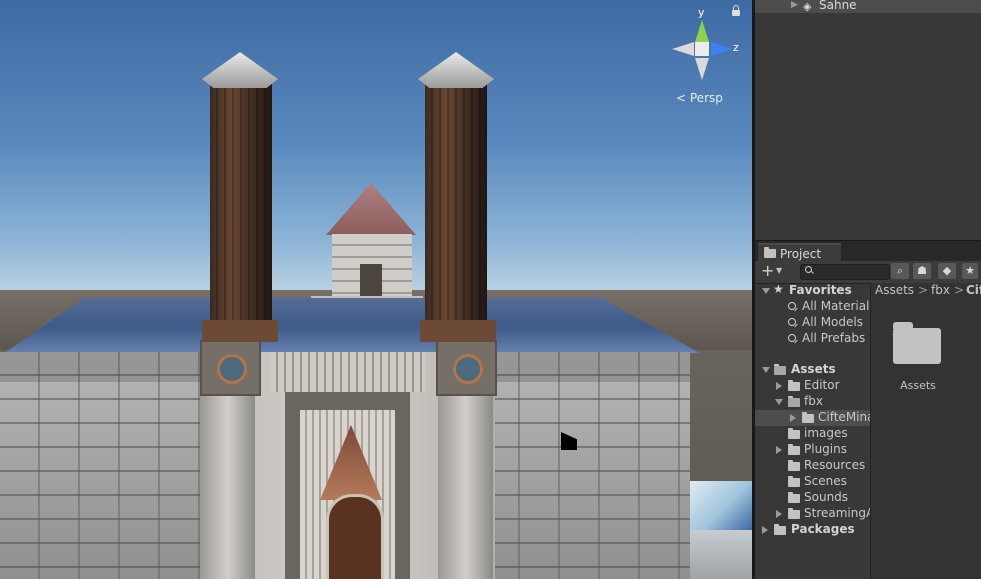  Describe the element at coordinates (736, 47) in the screenshot. I see `gizmo-z-label: z` at that location.